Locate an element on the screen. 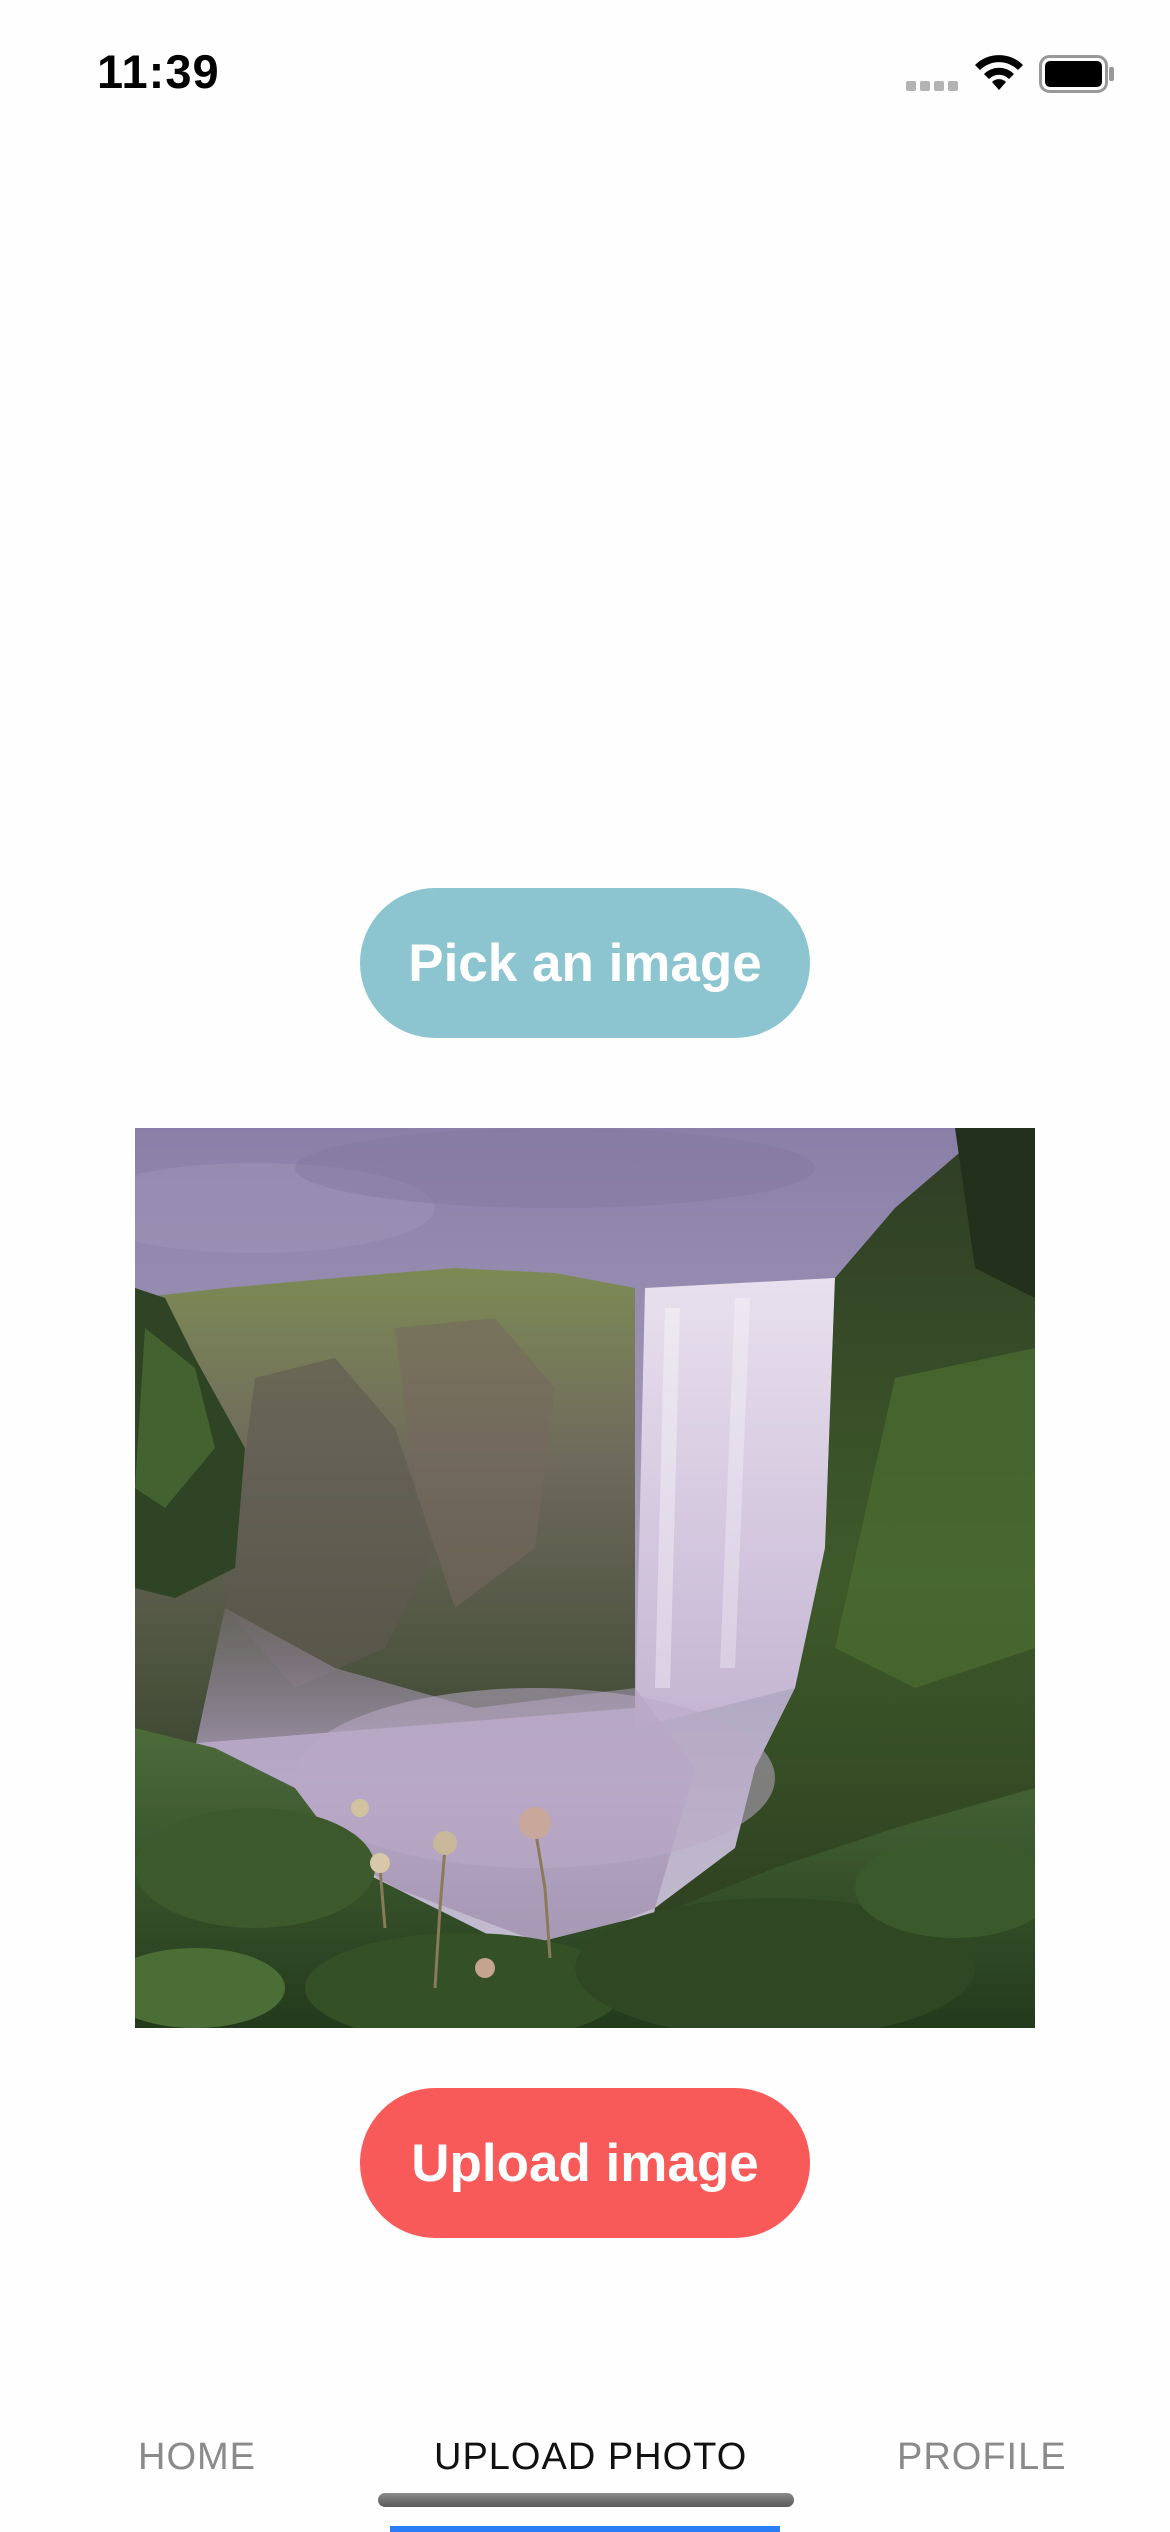 The height and width of the screenshot is (2532, 1170). tab-profile: PROFILE is located at coordinates (982, 2457).